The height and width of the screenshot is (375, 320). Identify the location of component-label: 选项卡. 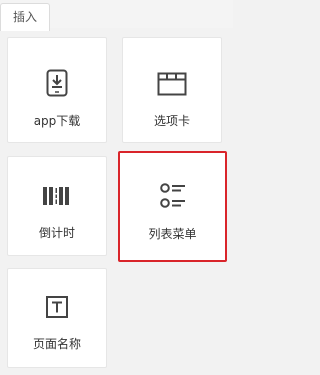
(171, 121).